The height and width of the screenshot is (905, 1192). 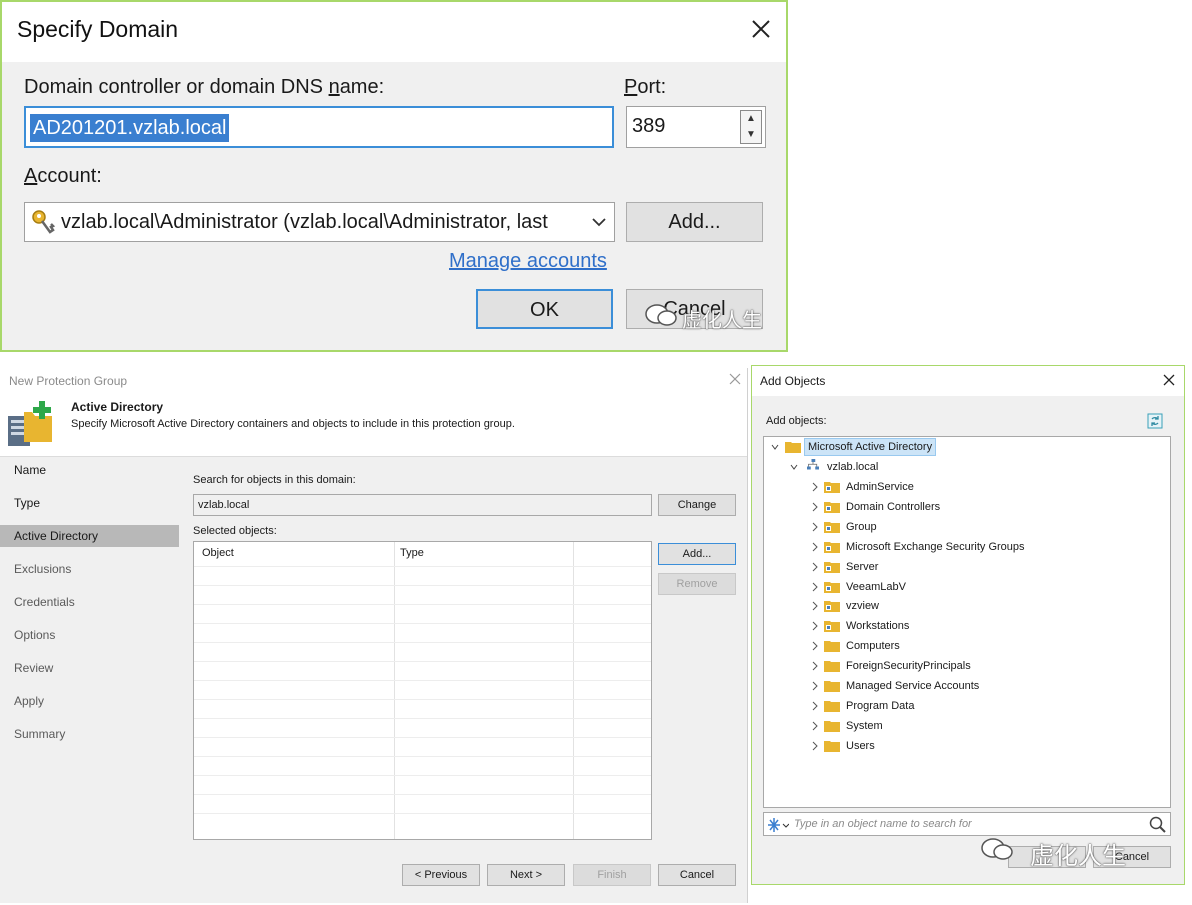 What do you see at coordinates (883, 824) in the screenshot?
I see `search-placeholder: Type in an object name to search for` at bounding box center [883, 824].